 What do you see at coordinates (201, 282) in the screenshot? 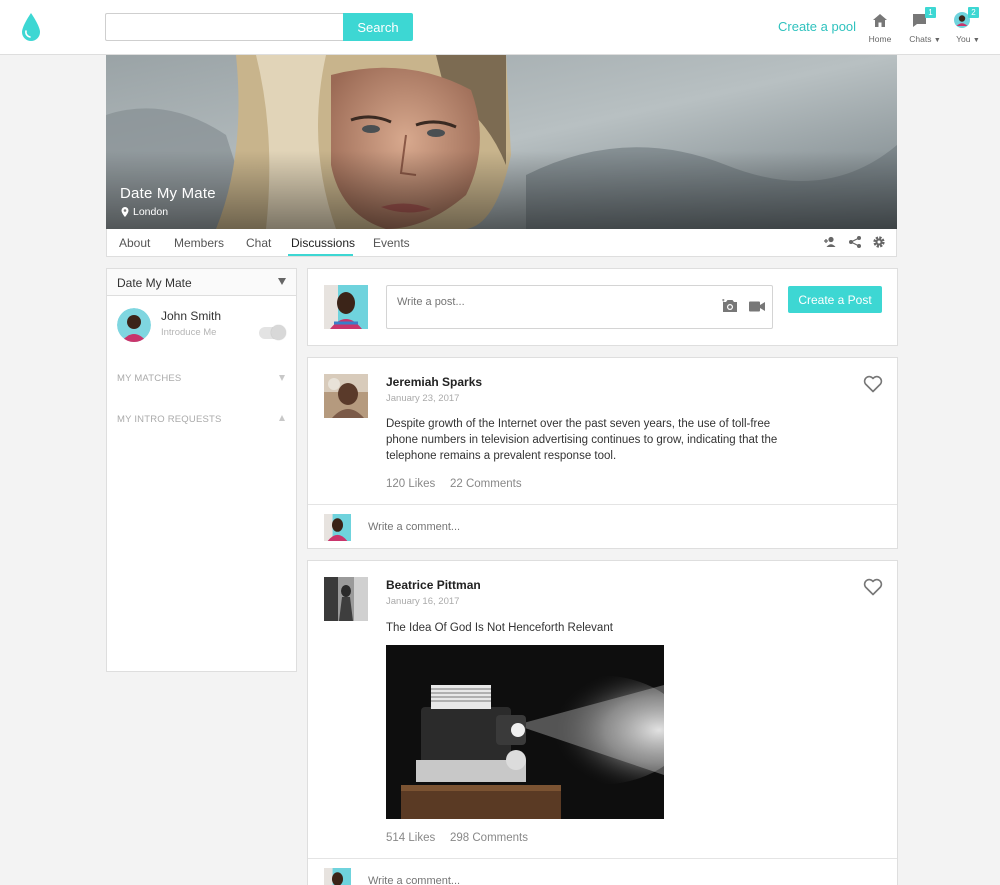
I see `group-selector-dropdown: Date My Mate` at bounding box center [201, 282].